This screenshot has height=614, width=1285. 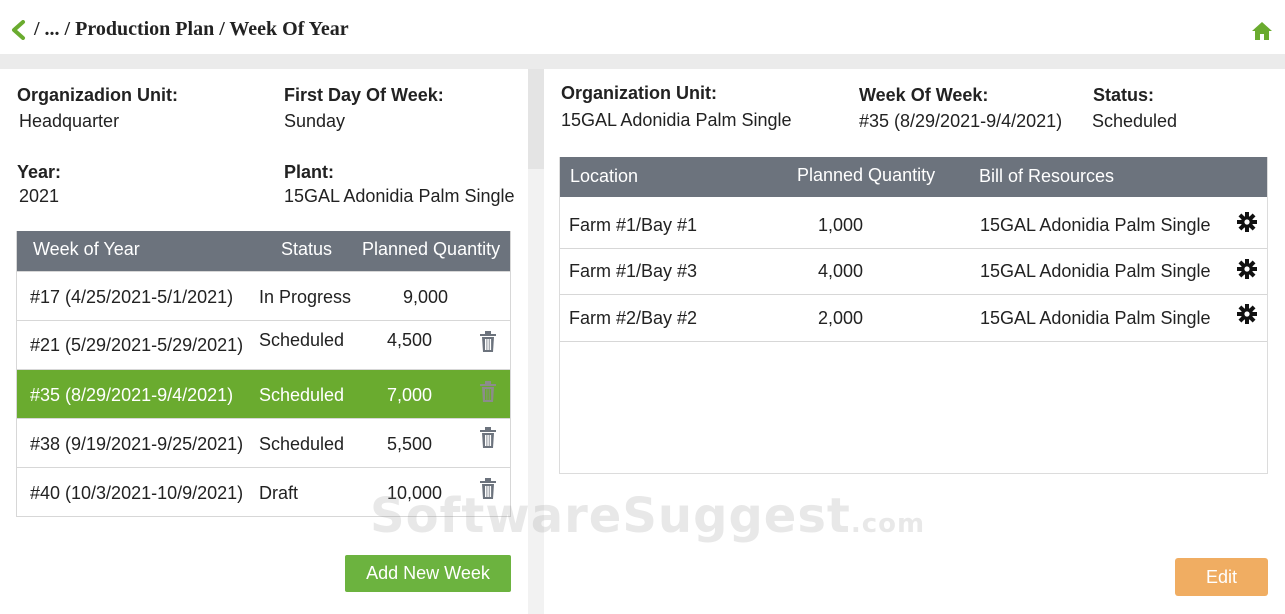 I want to click on quantity-cell: 2,000, so click(x=841, y=318).